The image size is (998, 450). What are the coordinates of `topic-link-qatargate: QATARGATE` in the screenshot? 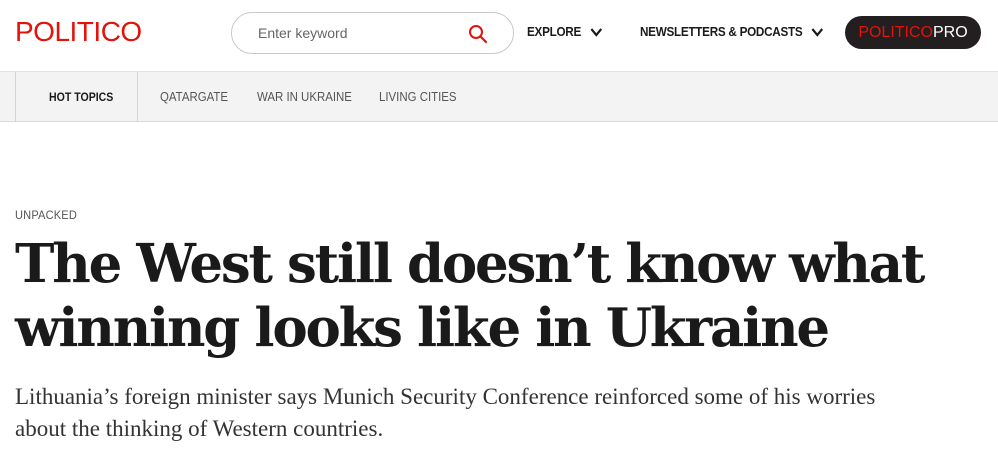 It's located at (194, 96).